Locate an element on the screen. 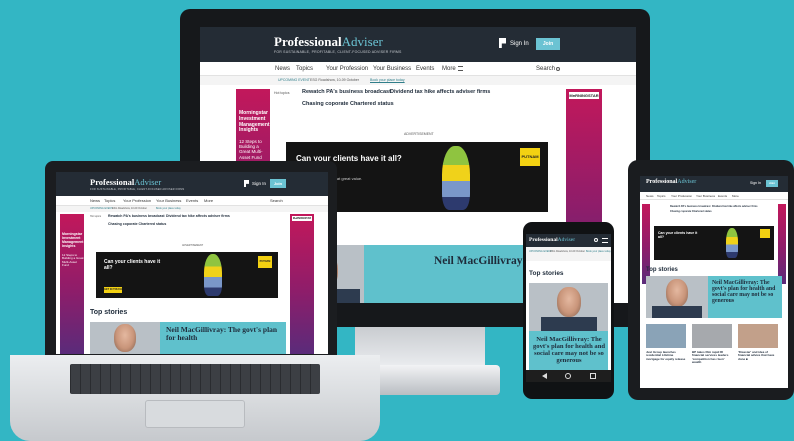 The height and width of the screenshot is (441, 794). hot-topic-1: Rewatch PA's business broadcast is located at coordinates (346, 92).